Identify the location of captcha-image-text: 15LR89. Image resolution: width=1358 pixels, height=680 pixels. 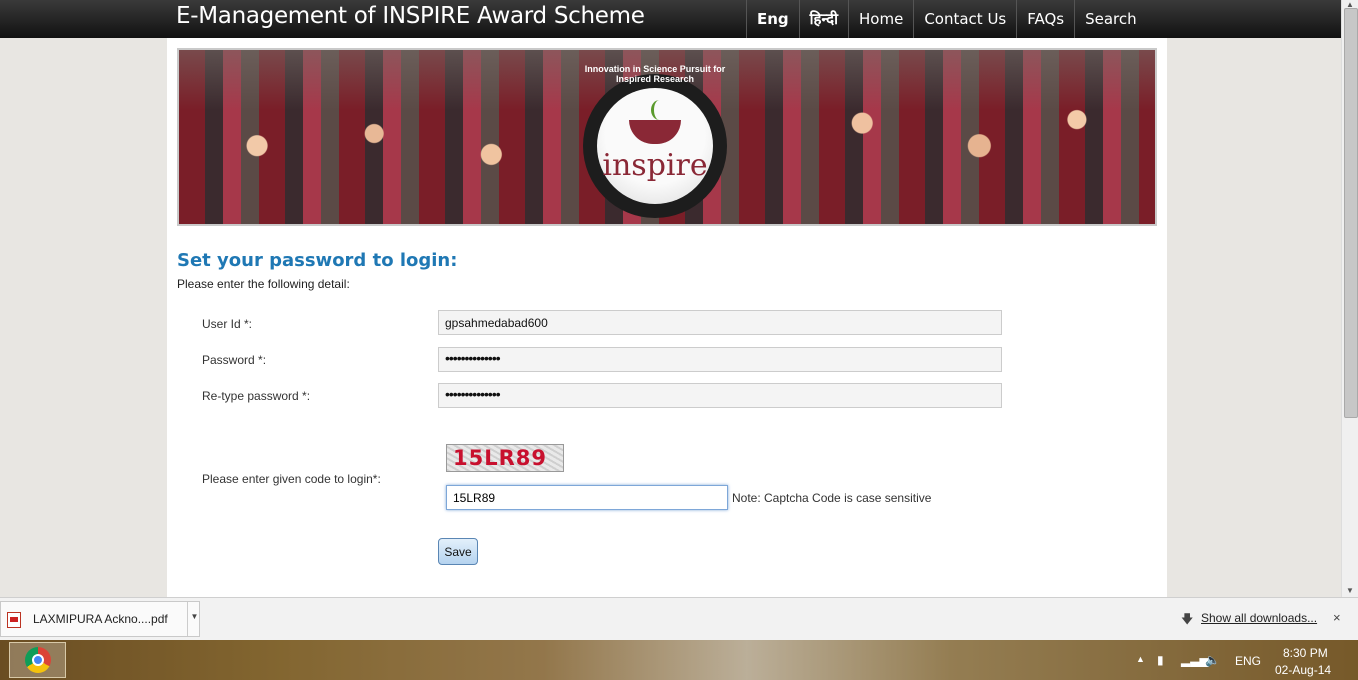
(500, 458).